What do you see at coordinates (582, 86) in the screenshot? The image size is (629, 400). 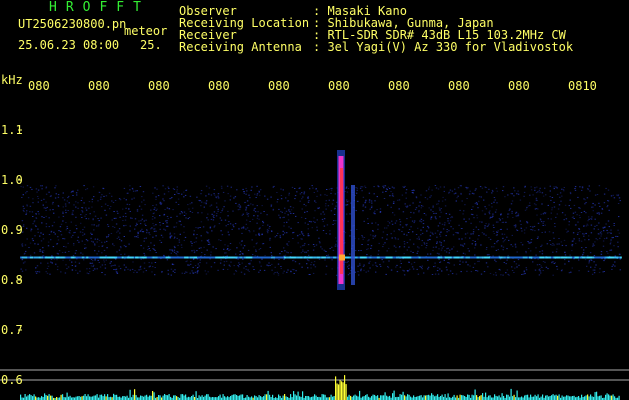 I see `x-tick-label: 0810` at bounding box center [582, 86].